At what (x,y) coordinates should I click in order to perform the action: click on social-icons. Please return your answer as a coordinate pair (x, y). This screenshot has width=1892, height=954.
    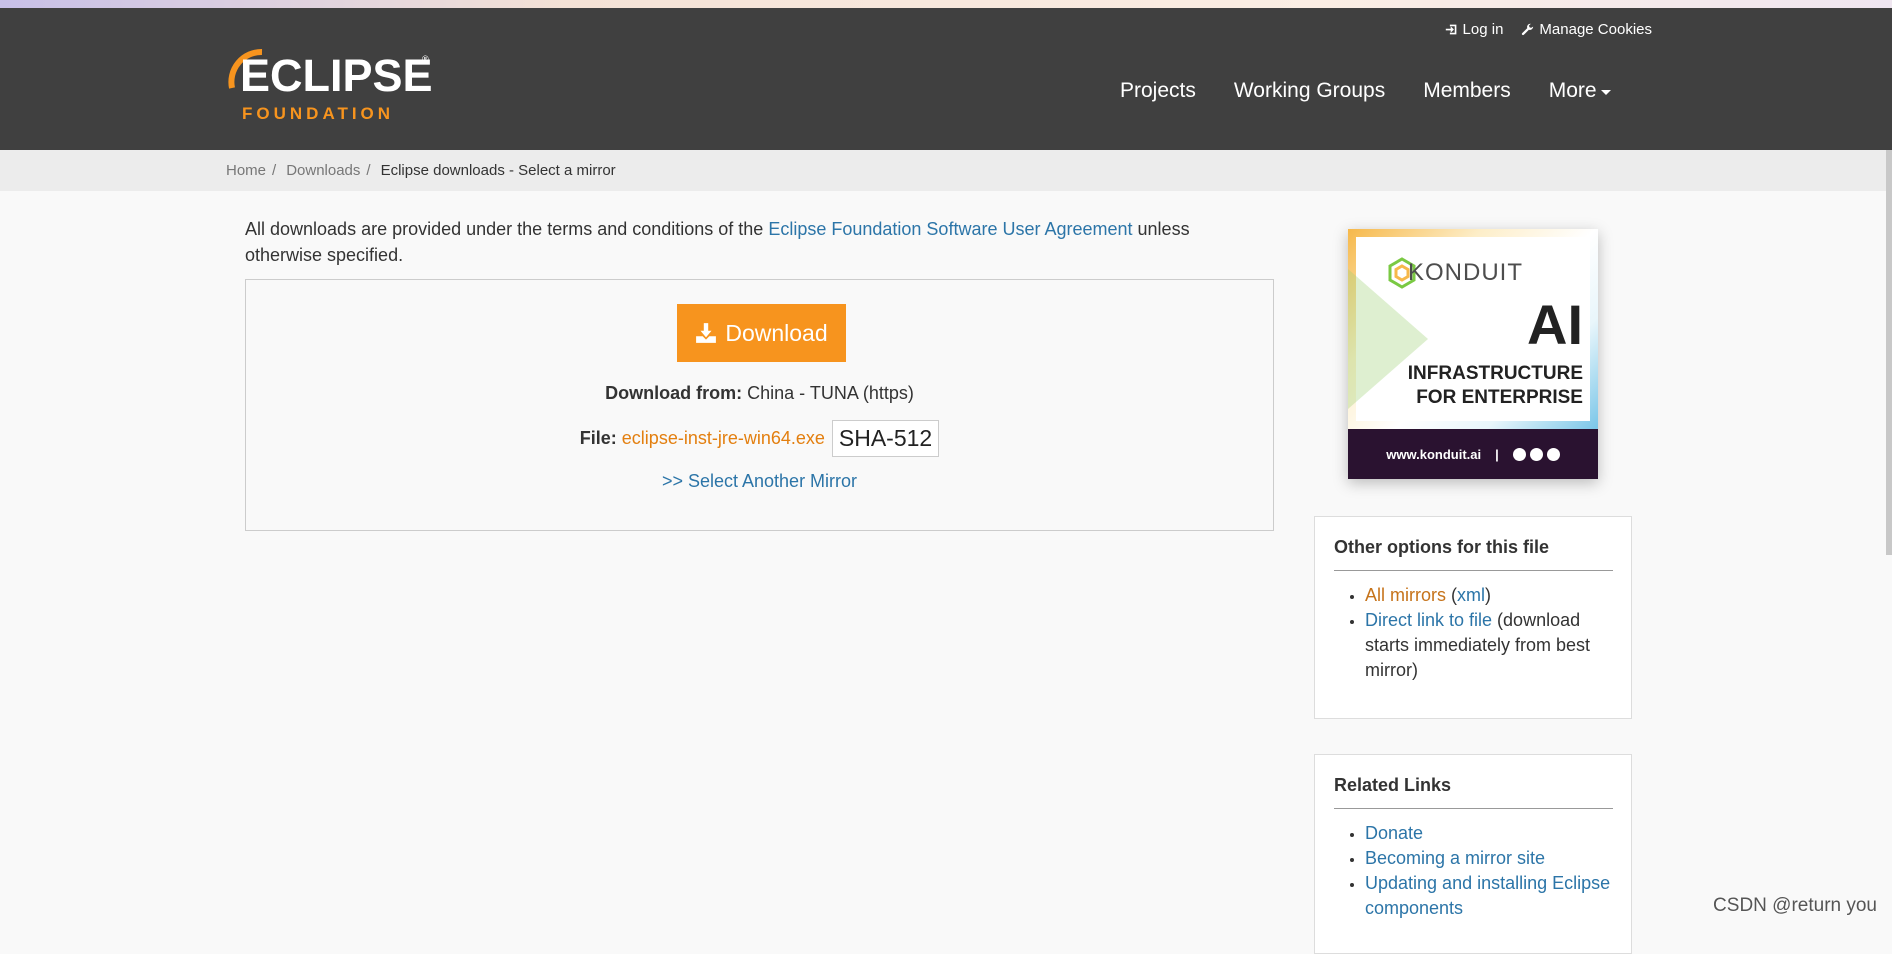
    Looking at the image, I should click on (1536, 454).